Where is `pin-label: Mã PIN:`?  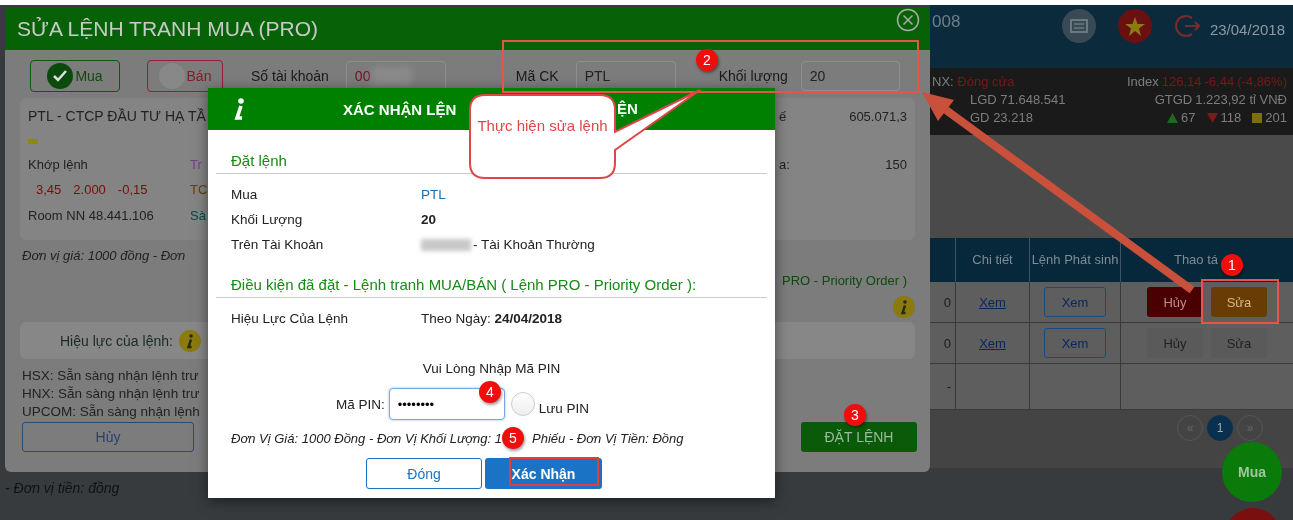 pin-label: Mã PIN: is located at coordinates (360, 404).